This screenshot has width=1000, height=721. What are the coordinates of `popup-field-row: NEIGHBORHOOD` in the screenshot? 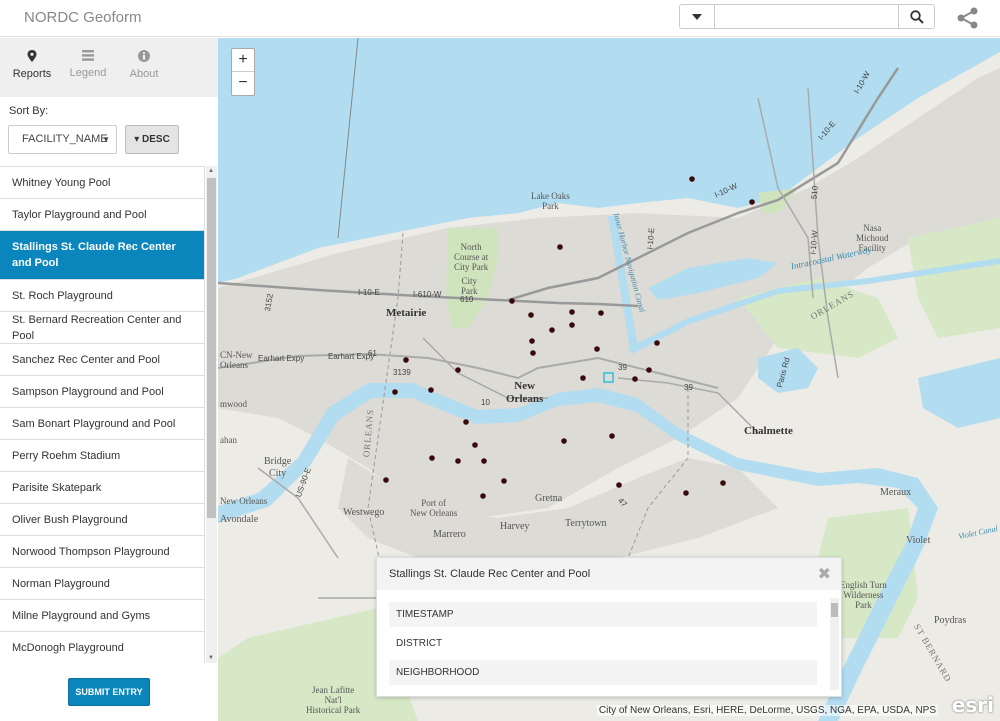 It's located at (603, 672).